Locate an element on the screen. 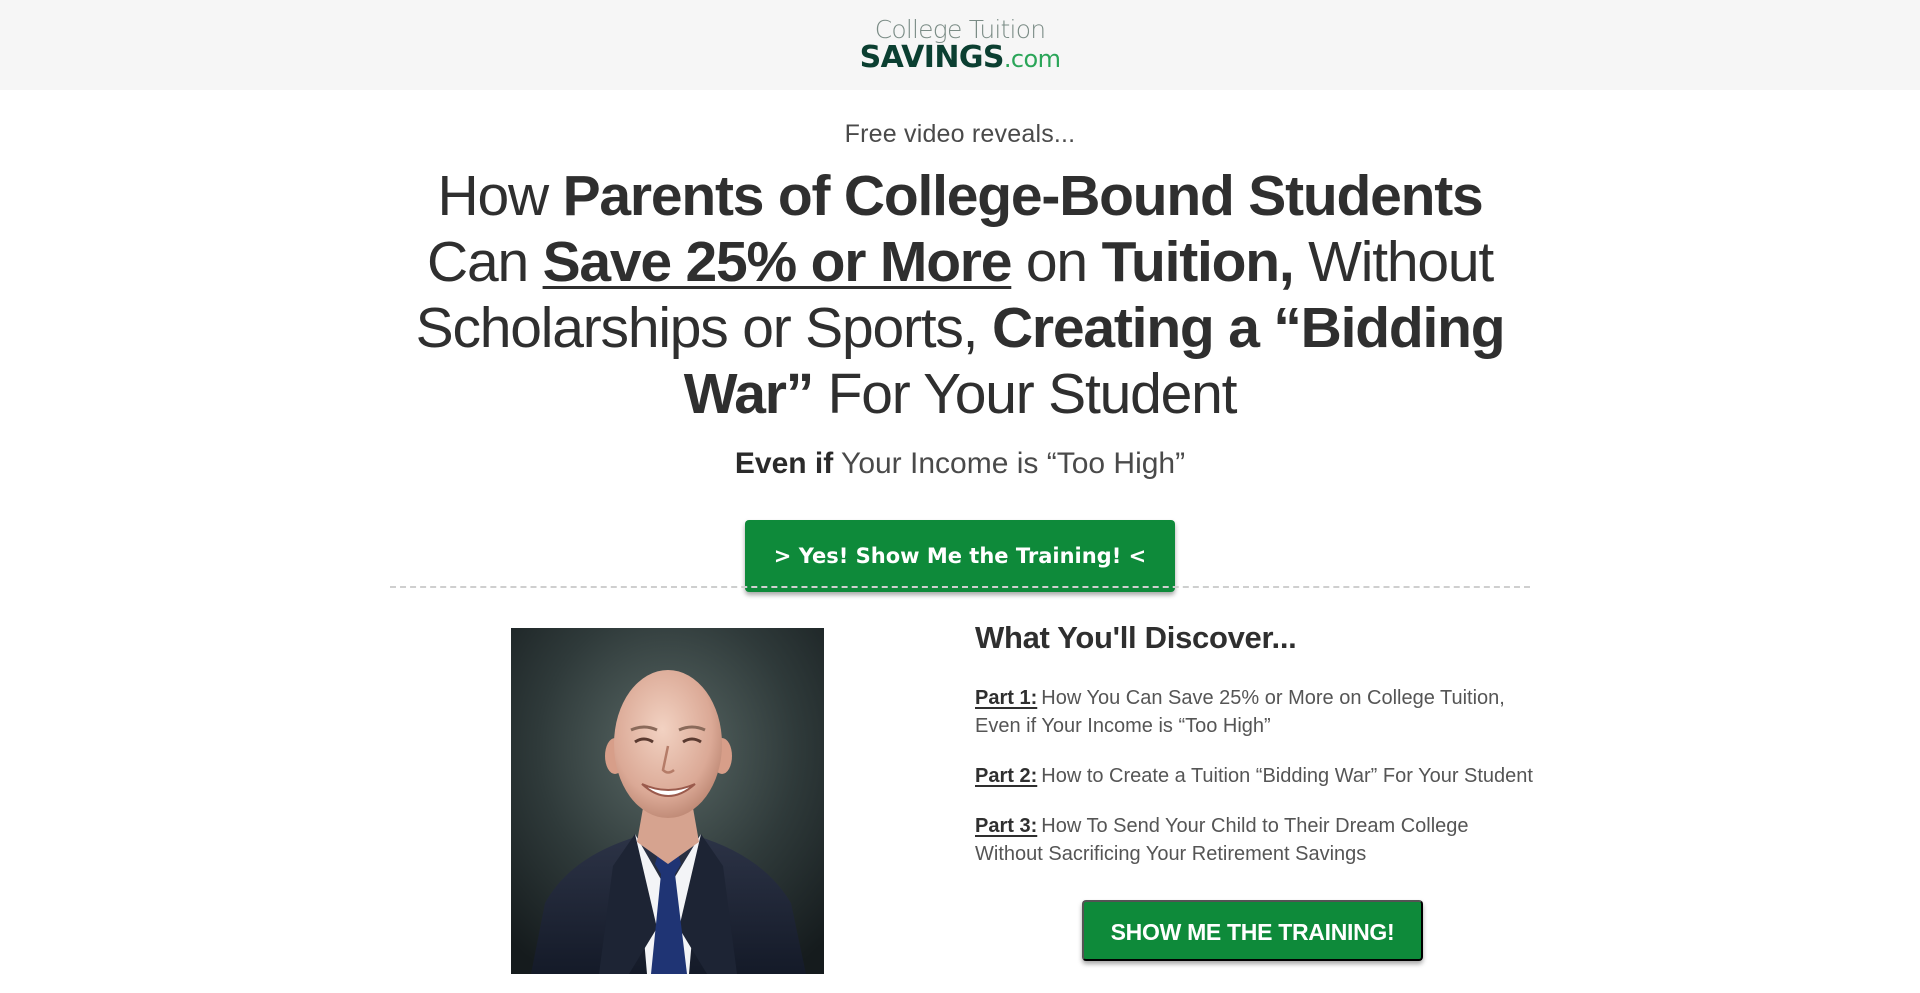 This screenshot has width=1920, height=993. logo-savings: SAVINGS is located at coordinates (932, 57).